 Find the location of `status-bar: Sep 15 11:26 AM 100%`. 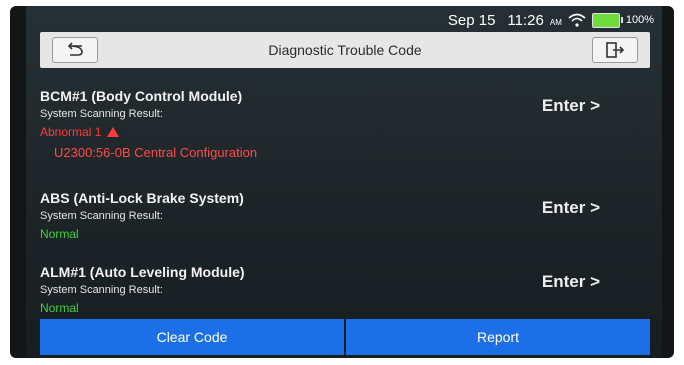

status-bar: Sep 15 11:26 AM 100% is located at coordinates (551, 20).